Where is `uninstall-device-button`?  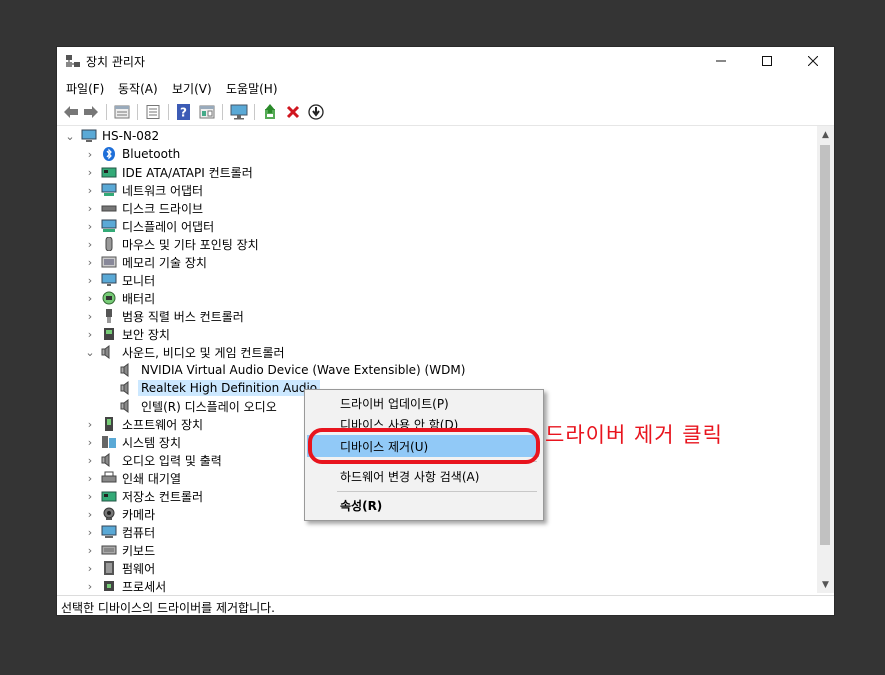 uninstall-device-button is located at coordinates (293, 112).